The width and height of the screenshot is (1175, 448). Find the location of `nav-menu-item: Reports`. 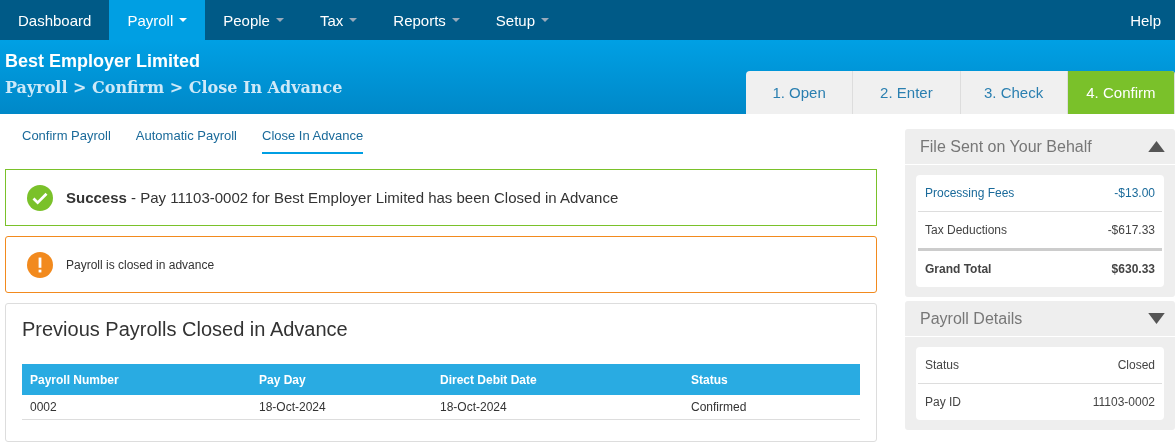

nav-menu-item: Reports is located at coordinates (426, 20).